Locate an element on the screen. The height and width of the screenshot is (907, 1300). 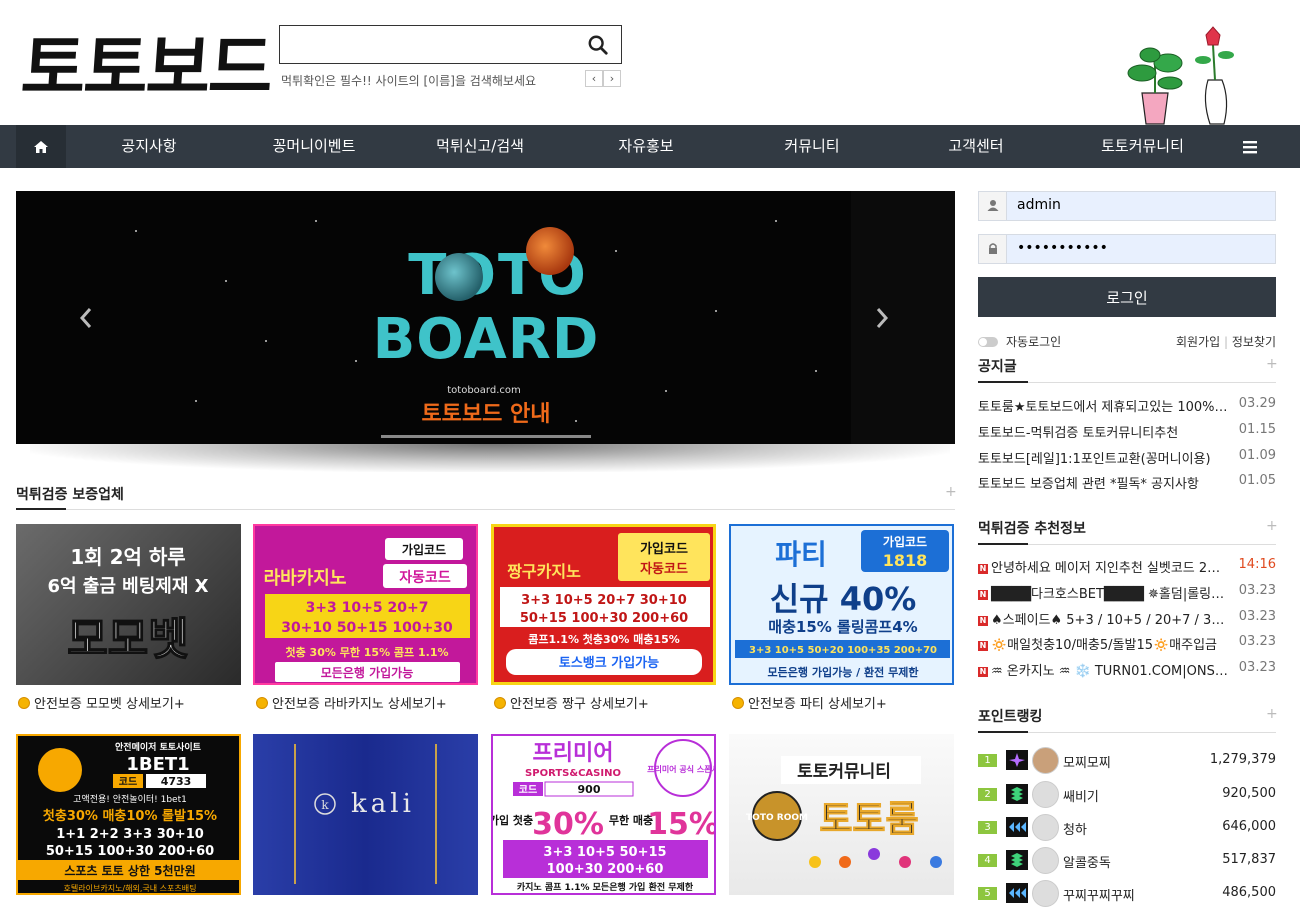
notice-item: 토토룸★토토보드에서 제휴되고있는 100%안전 보증업체03.29 is located at coordinates (1127, 406).